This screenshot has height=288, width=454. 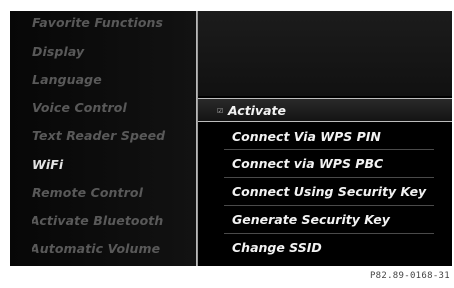 I want to click on menu-item-text-reader-speed: Text Reader Speed, so click(x=114, y=136).